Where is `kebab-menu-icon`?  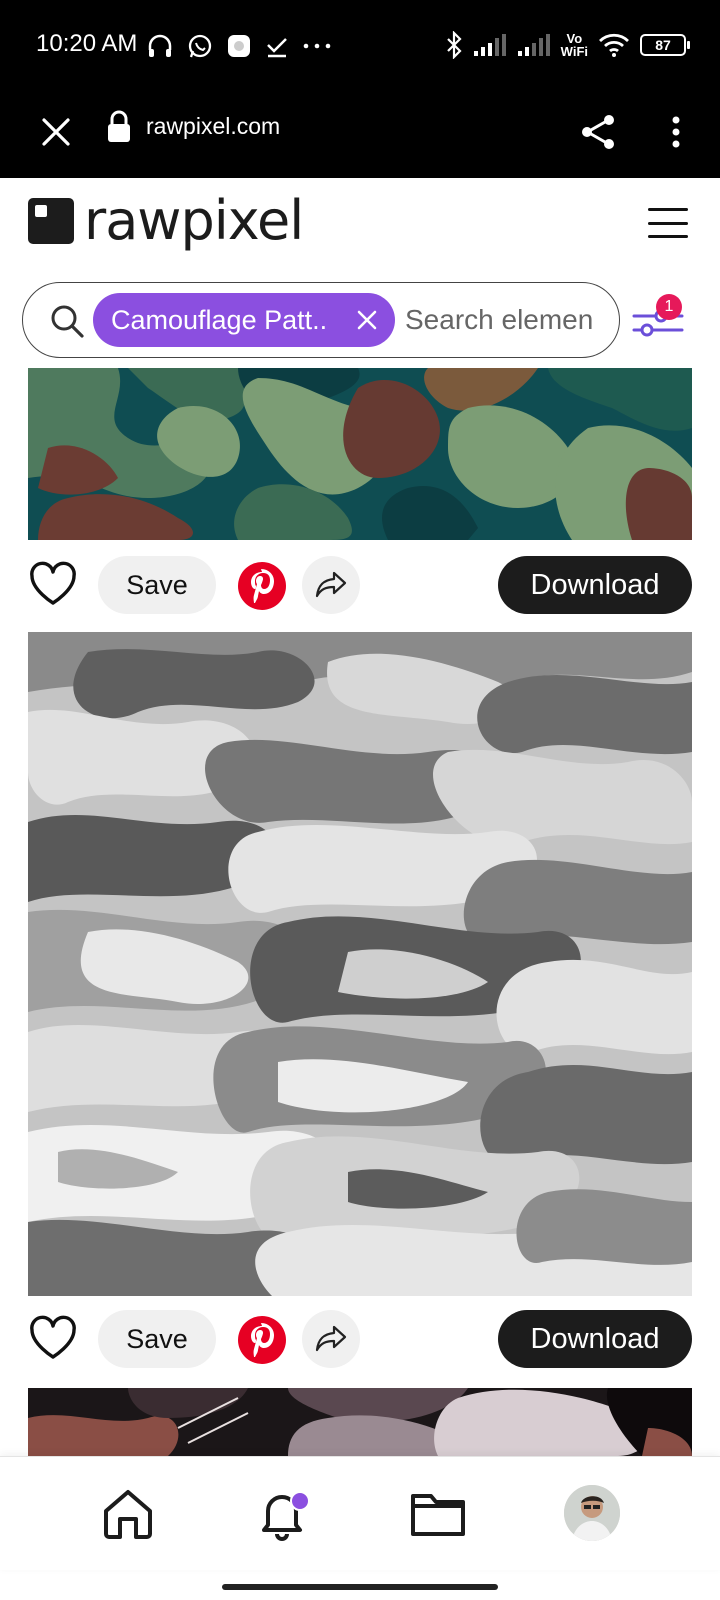
kebab-menu-icon is located at coordinates (676, 132).